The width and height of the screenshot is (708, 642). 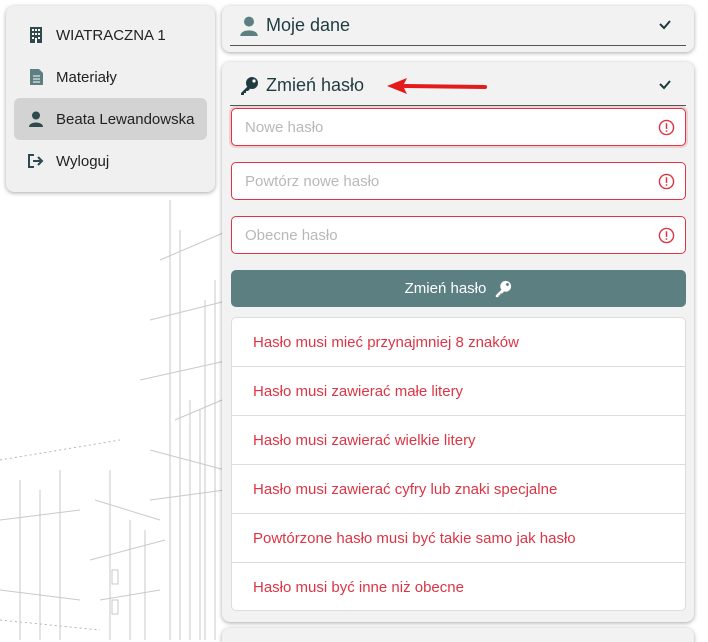 What do you see at coordinates (458, 342) in the screenshot?
I see `validation-item: Hasło musi mieć przynajmniej 8 znaków` at bounding box center [458, 342].